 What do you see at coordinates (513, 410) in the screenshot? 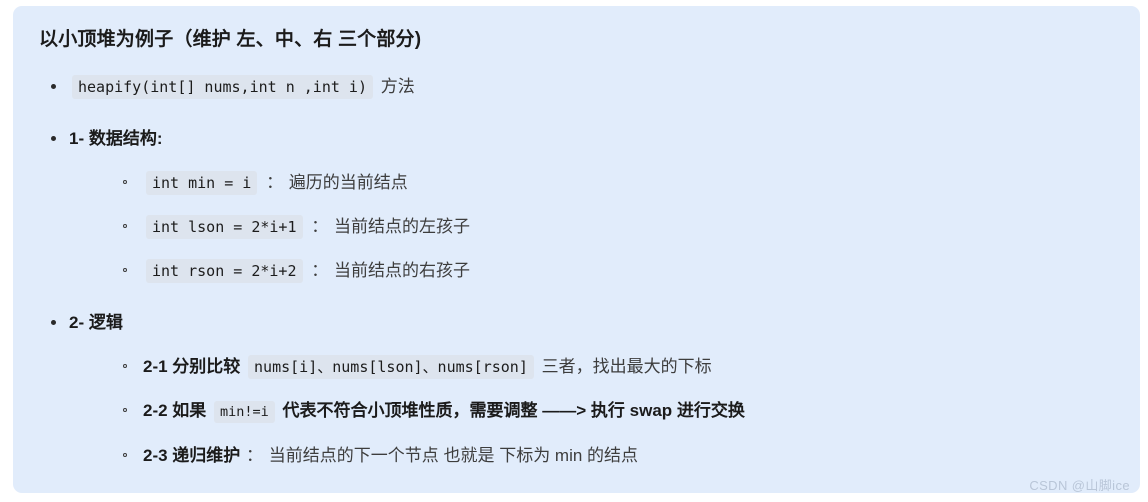
I see `logic-2-2-tail: 代表不符合小顶堆性质，需要调整 ——> 执行 swap 进行交换` at bounding box center [513, 410].